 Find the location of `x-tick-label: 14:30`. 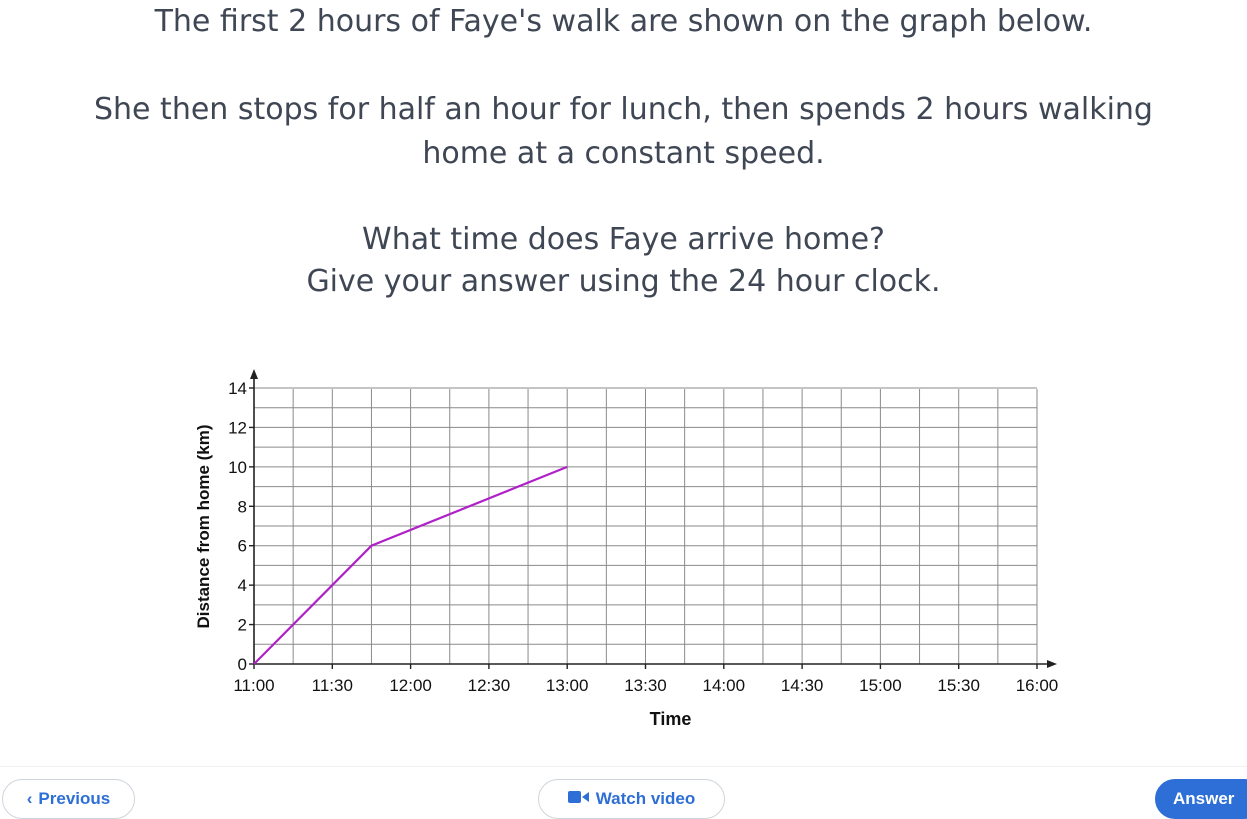

x-tick-label: 14:30 is located at coordinates (802, 685).